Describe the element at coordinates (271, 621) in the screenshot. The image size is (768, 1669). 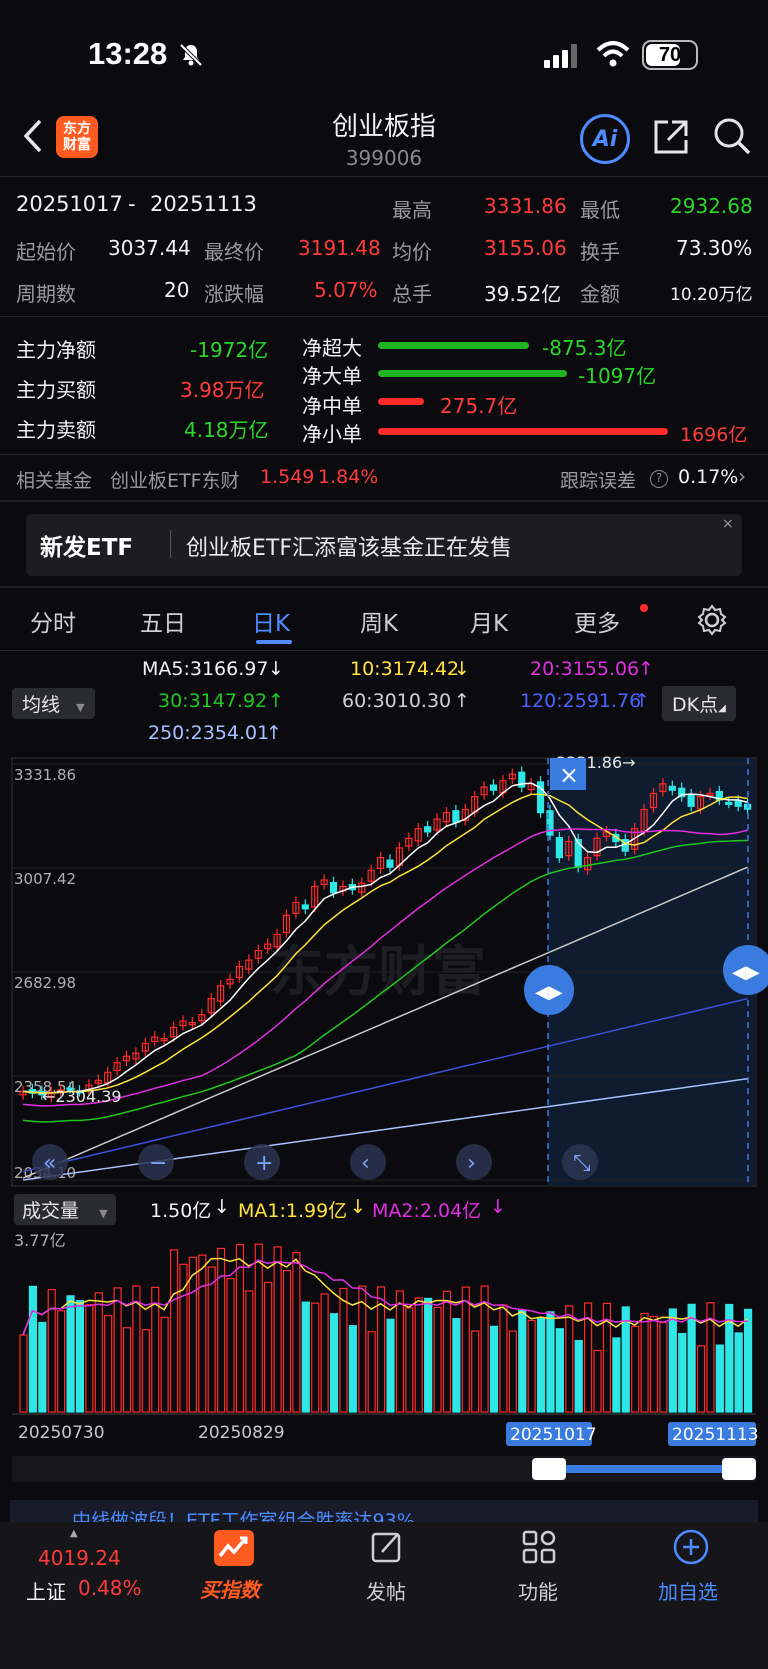
I see `tab-daily-k: 日K` at that location.